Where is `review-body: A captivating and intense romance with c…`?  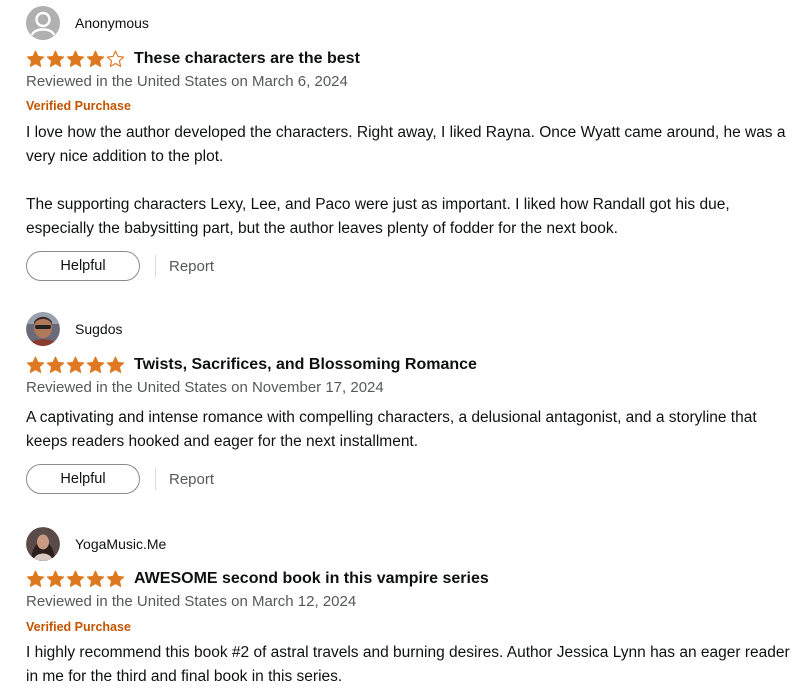 review-body: A captivating and intense romance with c… is located at coordinates (391, 429).